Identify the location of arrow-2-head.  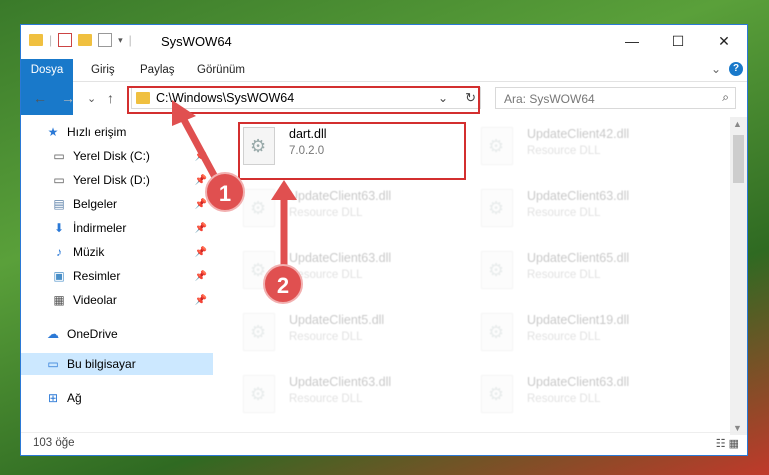
(284, 190).